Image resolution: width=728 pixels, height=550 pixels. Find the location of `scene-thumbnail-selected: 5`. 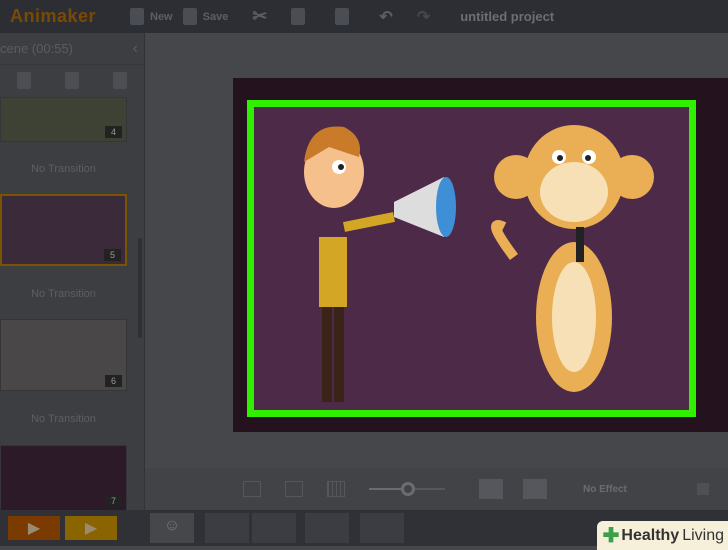

scene-thumbnail-selected: 5 is located at coordinates (63, 230).